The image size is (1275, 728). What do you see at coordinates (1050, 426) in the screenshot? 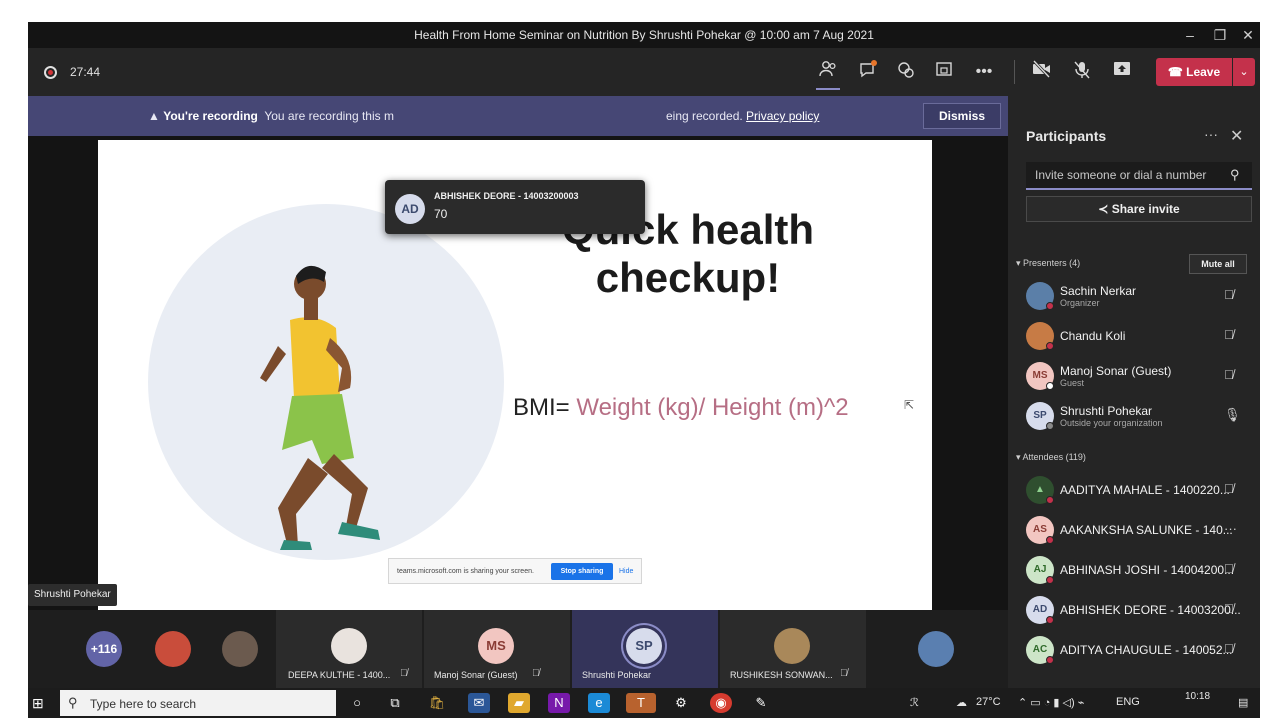
I see `status-unknown-icon` at bounding box center [1050, 426].